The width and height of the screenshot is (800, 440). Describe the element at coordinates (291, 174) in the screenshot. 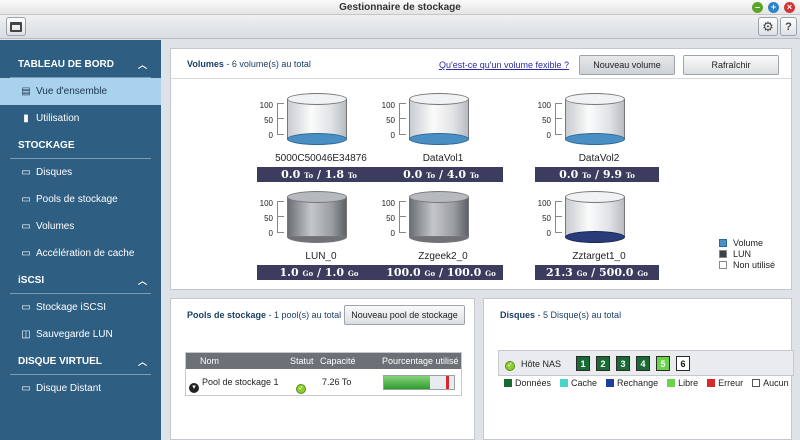

I see `volume-used: 0.0` at that location.